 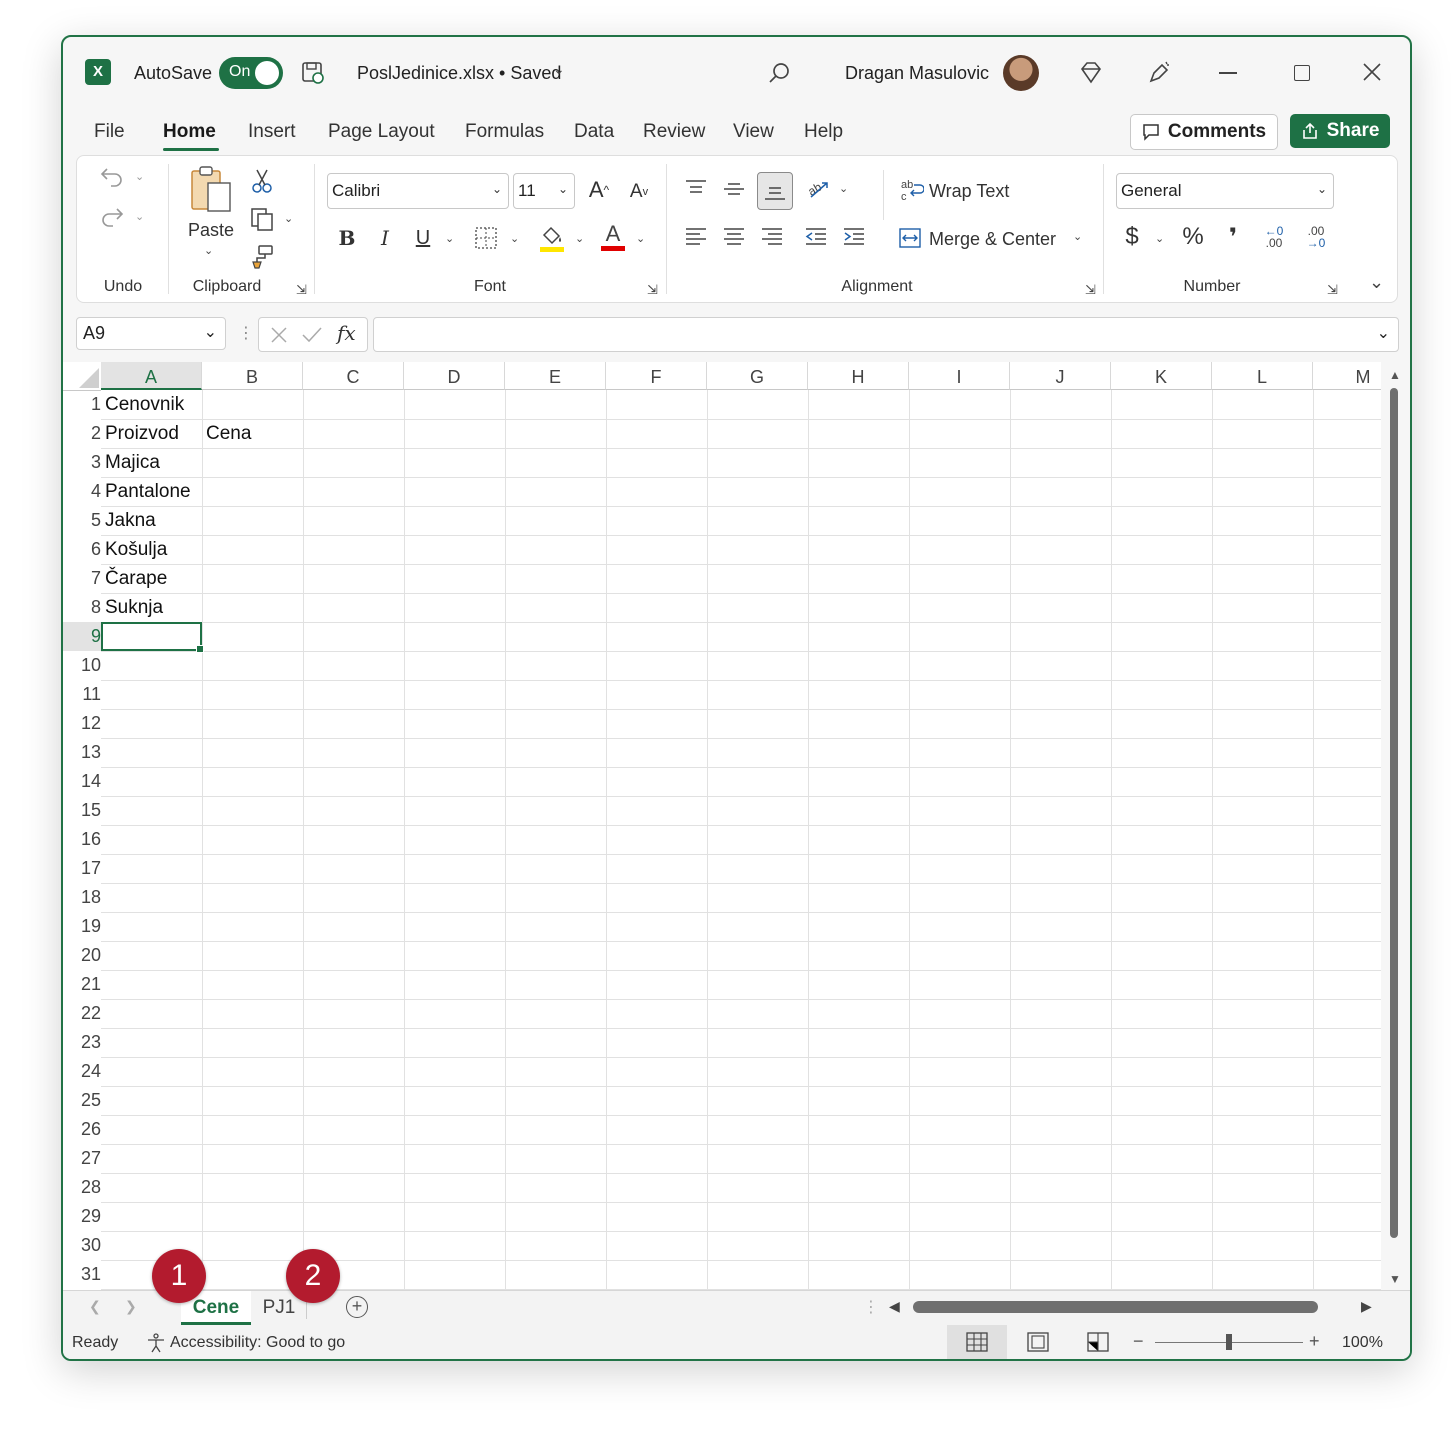 What do you see at coordinates (544, 191) in the screenshot?
I see `font-size-select: 11 ⌄` at bounding box center [544, 191].